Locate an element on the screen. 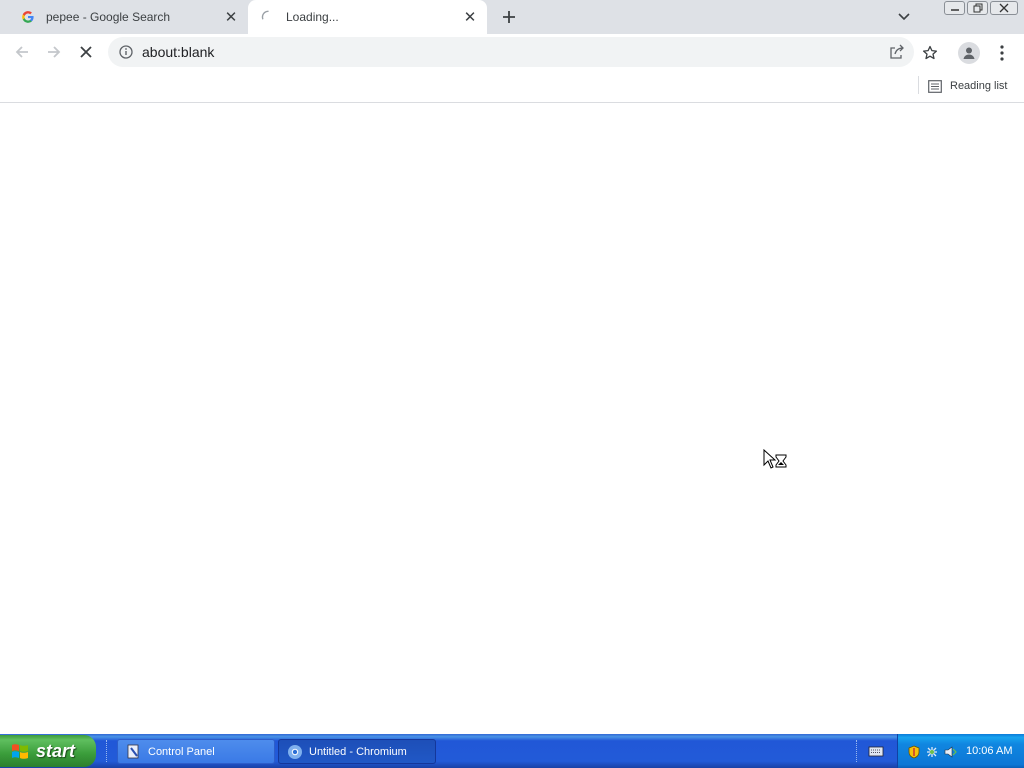  taskbar: start Control Panel Untitled - Chromium is located at coordinates (512, 751).